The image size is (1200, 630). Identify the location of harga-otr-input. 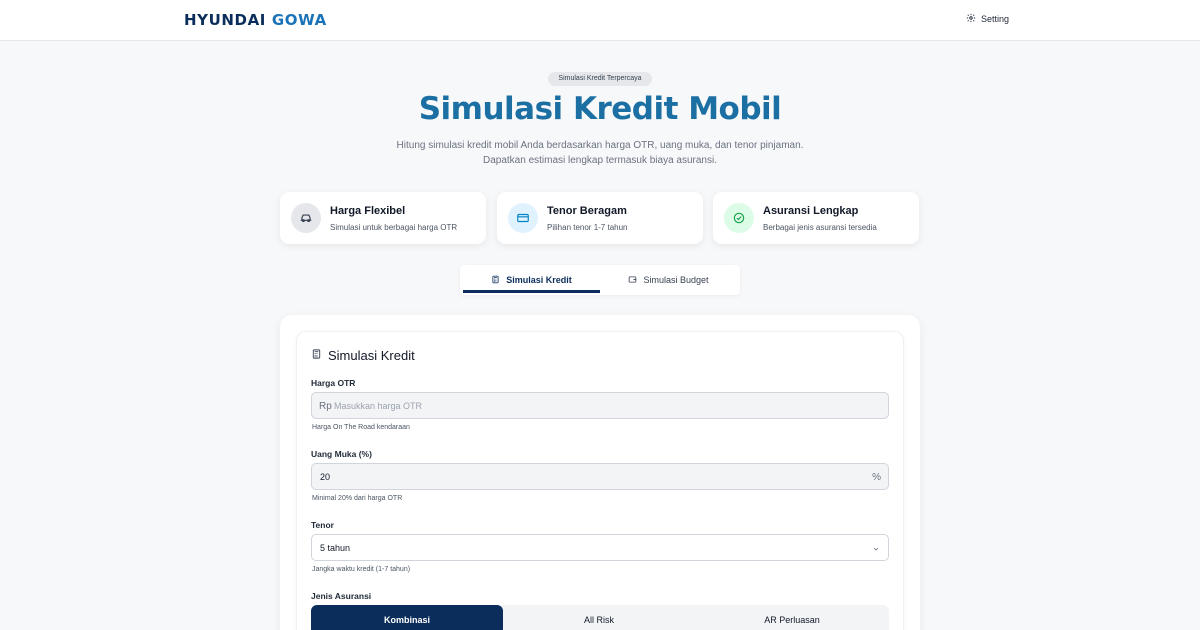
(604, 405).